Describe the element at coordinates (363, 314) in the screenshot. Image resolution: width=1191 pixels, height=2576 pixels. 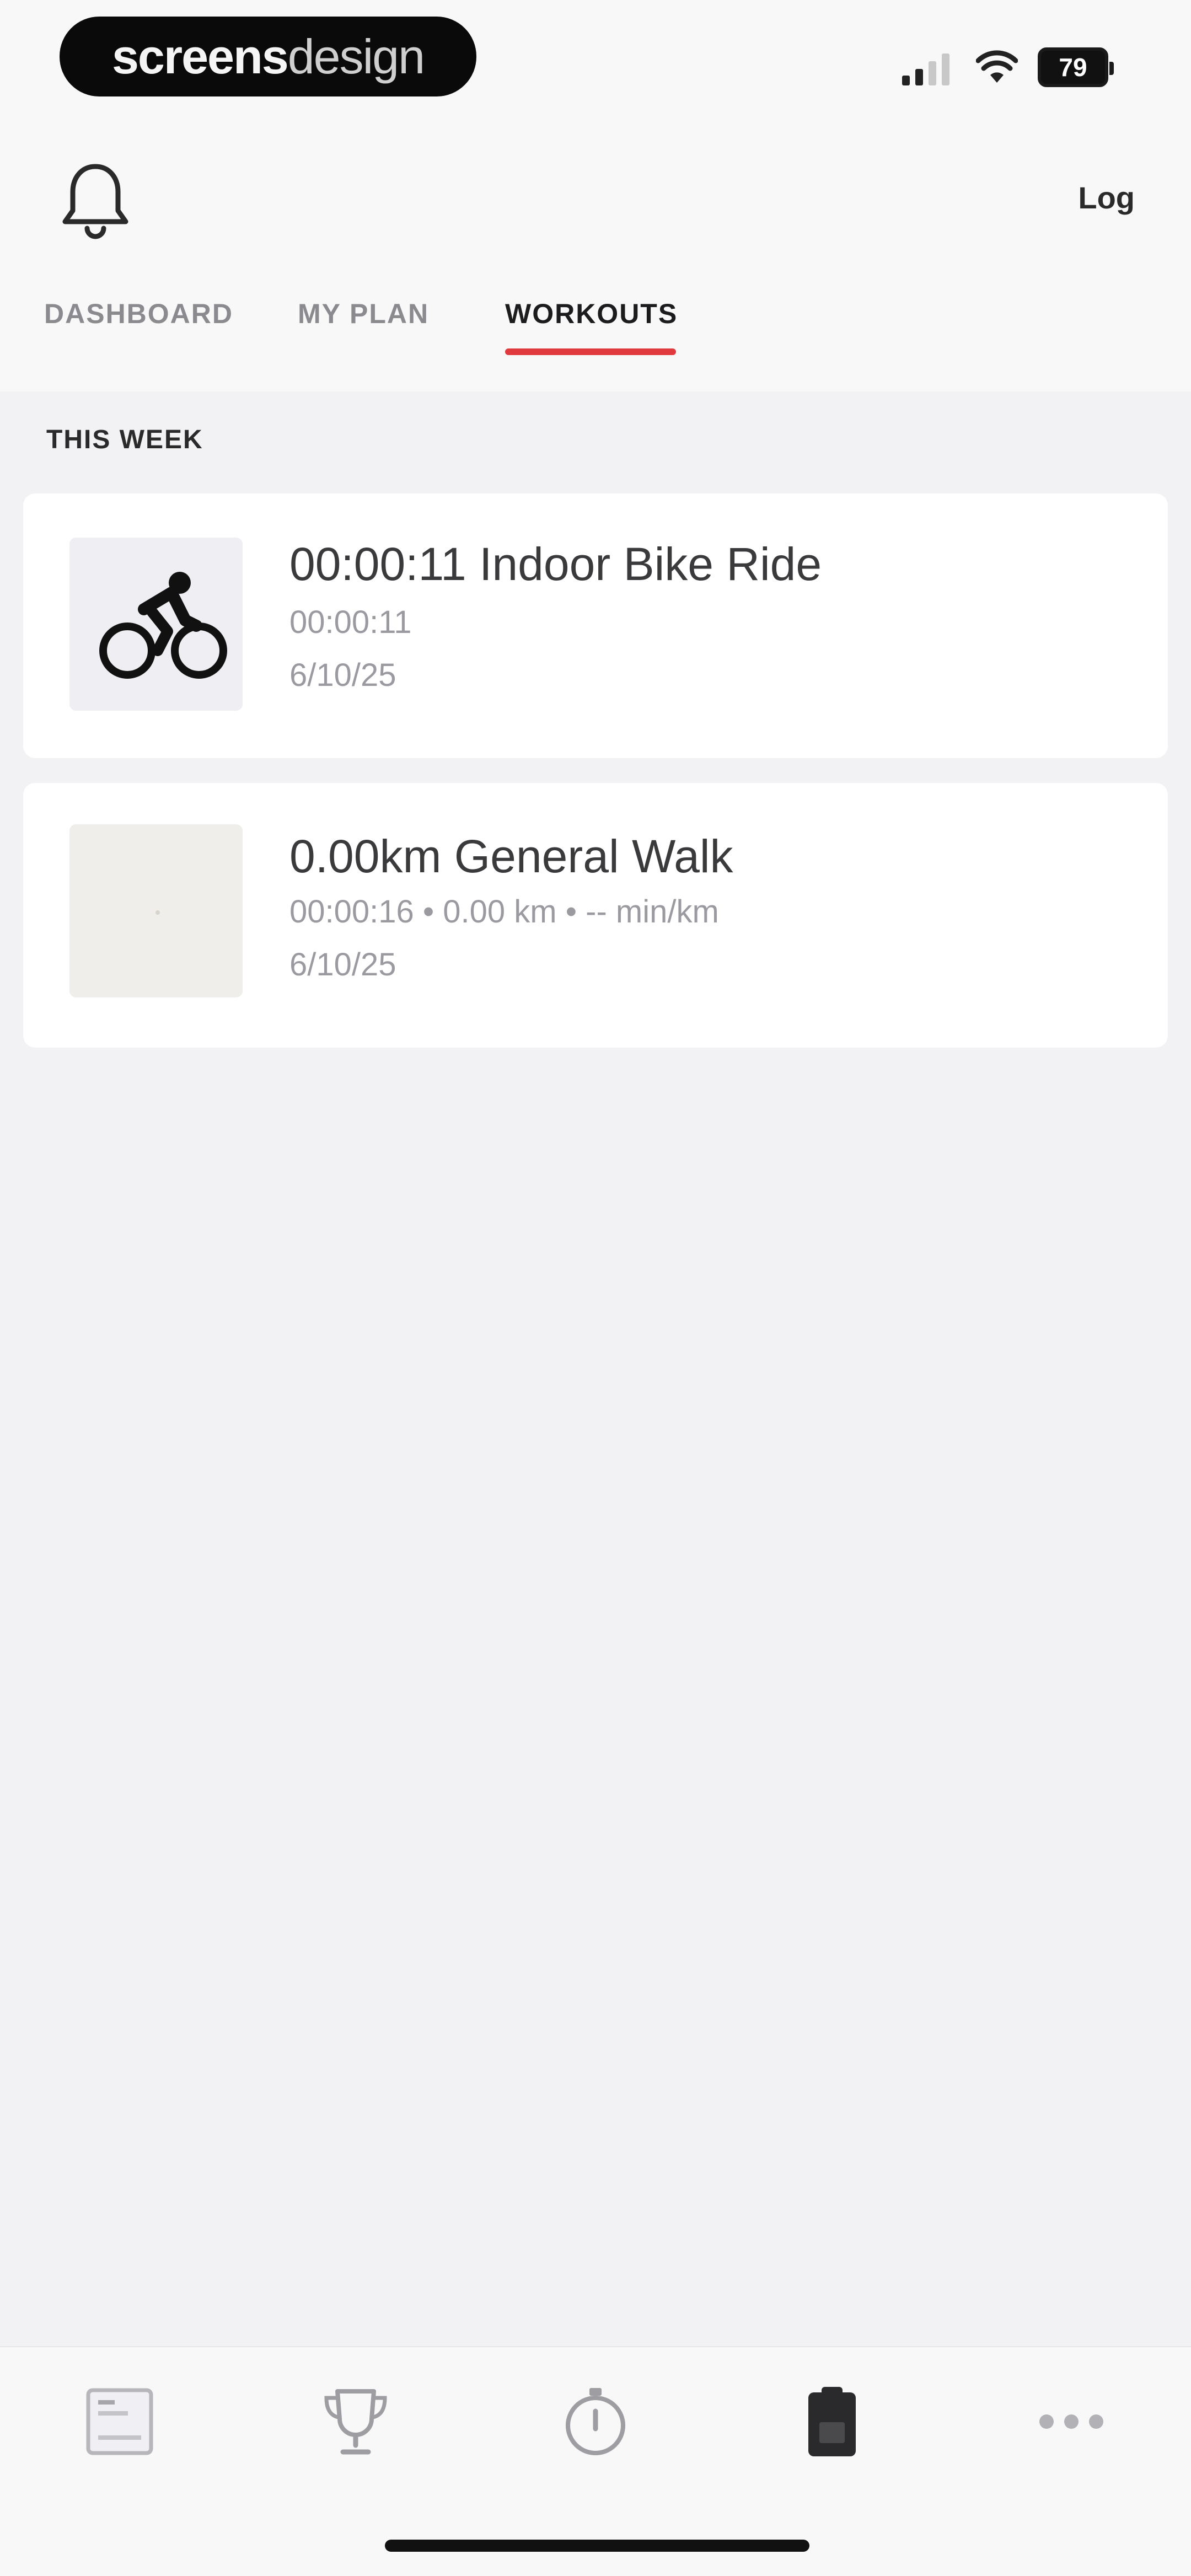
I see `tab-my-plan: MY PLAN` at that location.